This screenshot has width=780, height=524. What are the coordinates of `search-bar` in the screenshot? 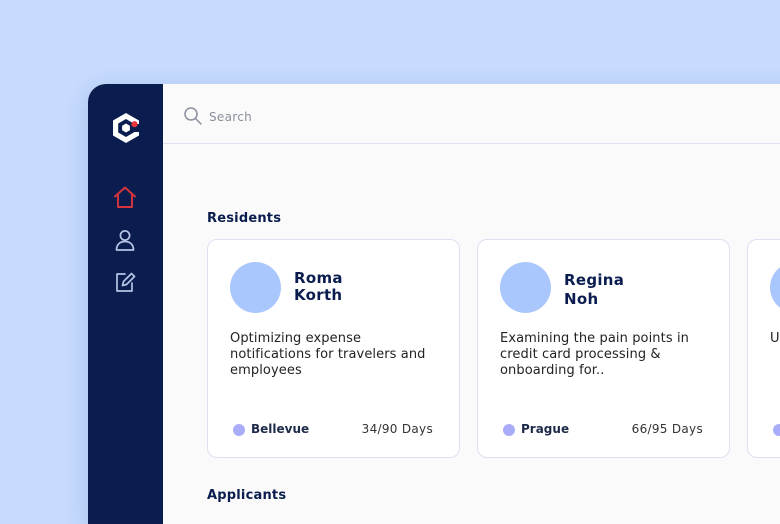 It's located at (471, 114).